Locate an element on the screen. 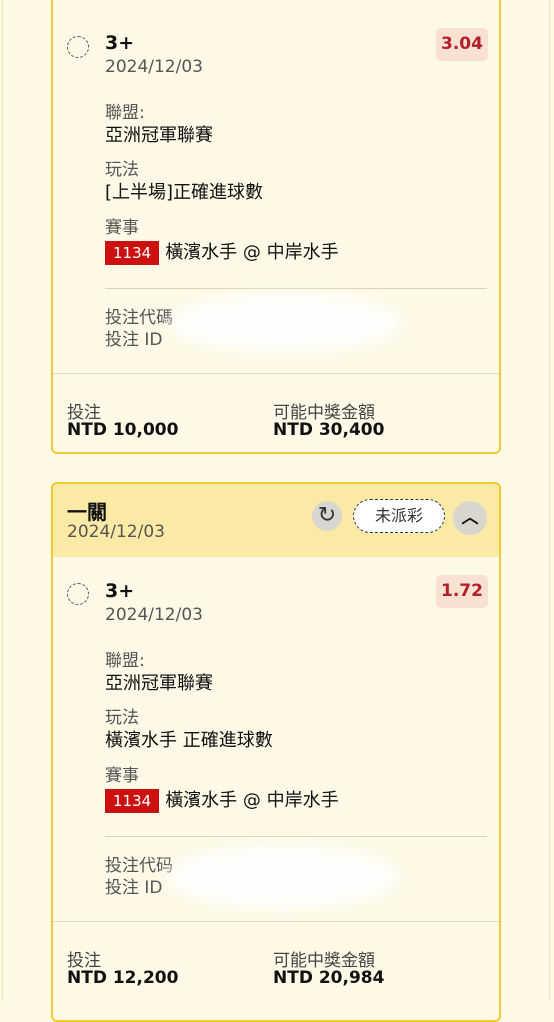 The width and height of the screenshot is (554, 1022). odds-badge: 3.04 is located at coordinates (462, 44).